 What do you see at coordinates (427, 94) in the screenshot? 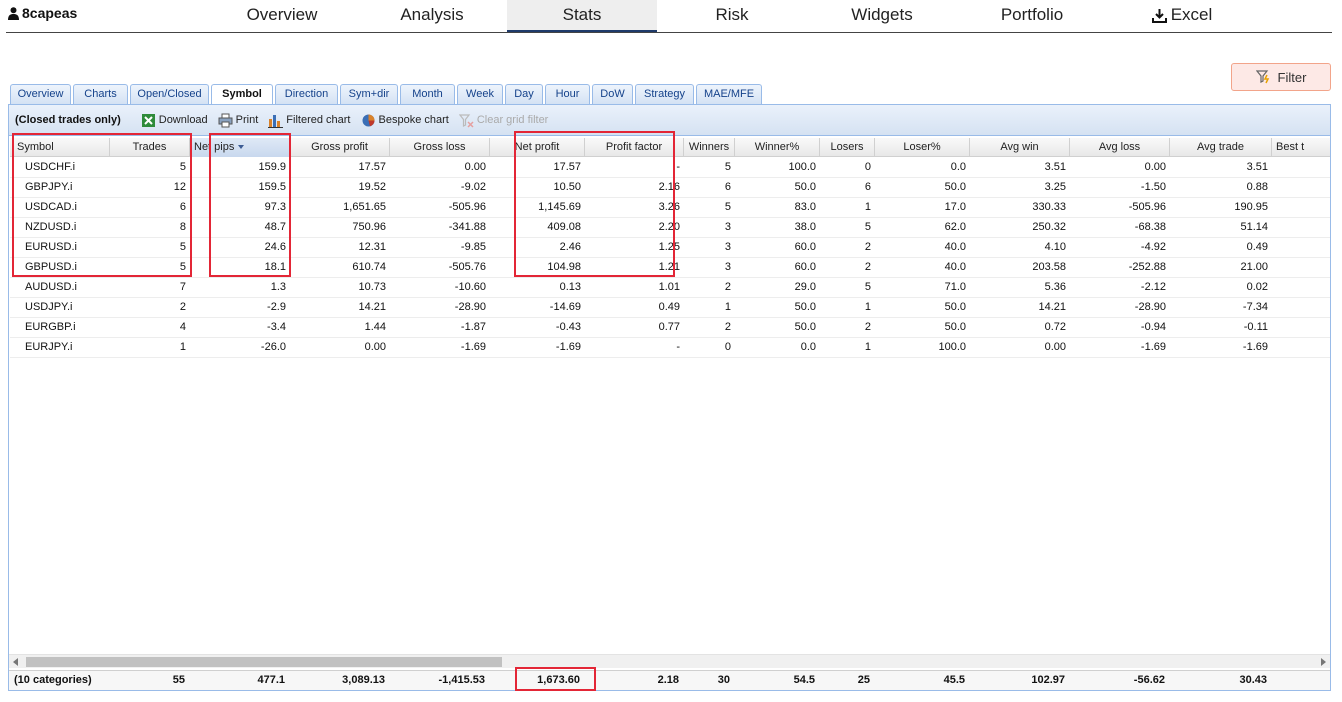
I see `tab-month: Month` at bounding box center [427, 94].